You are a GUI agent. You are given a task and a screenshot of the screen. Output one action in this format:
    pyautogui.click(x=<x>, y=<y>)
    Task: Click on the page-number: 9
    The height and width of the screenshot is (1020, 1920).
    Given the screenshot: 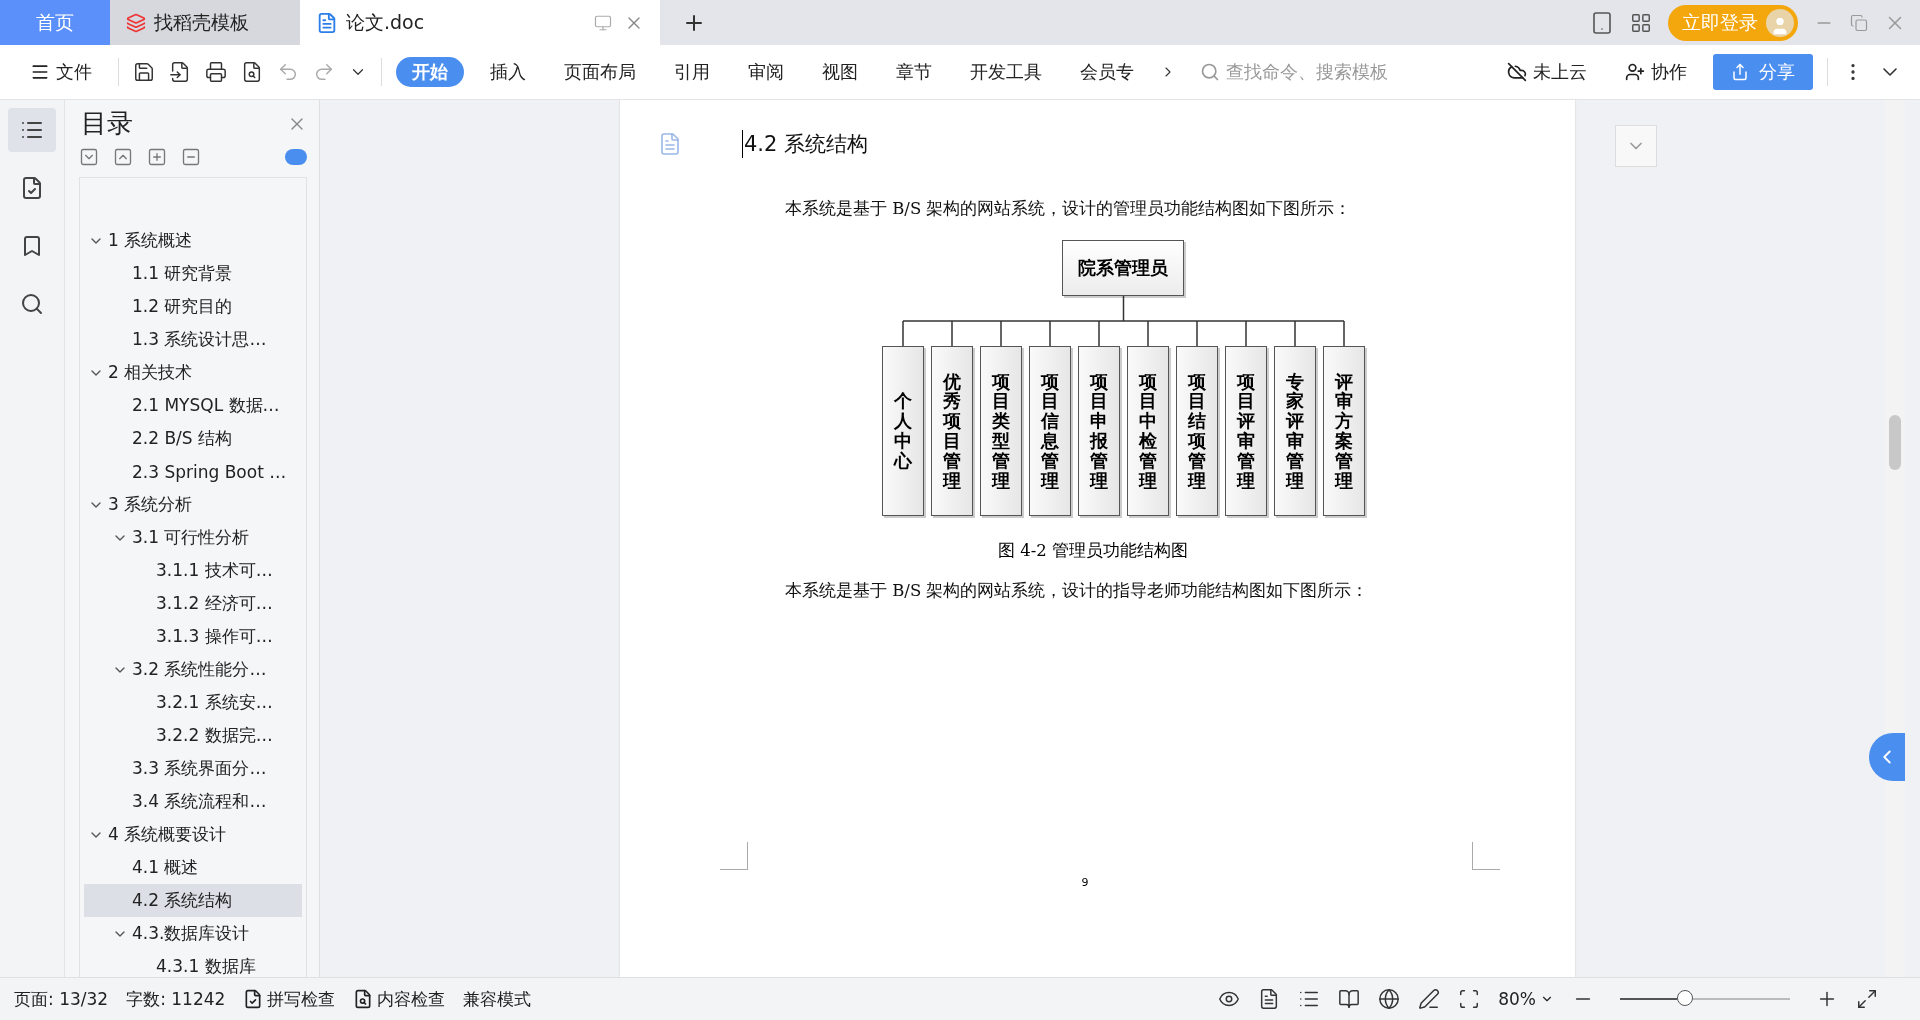 What is the action you would take?
    pyautogui.click(x=1085, y=882)
    